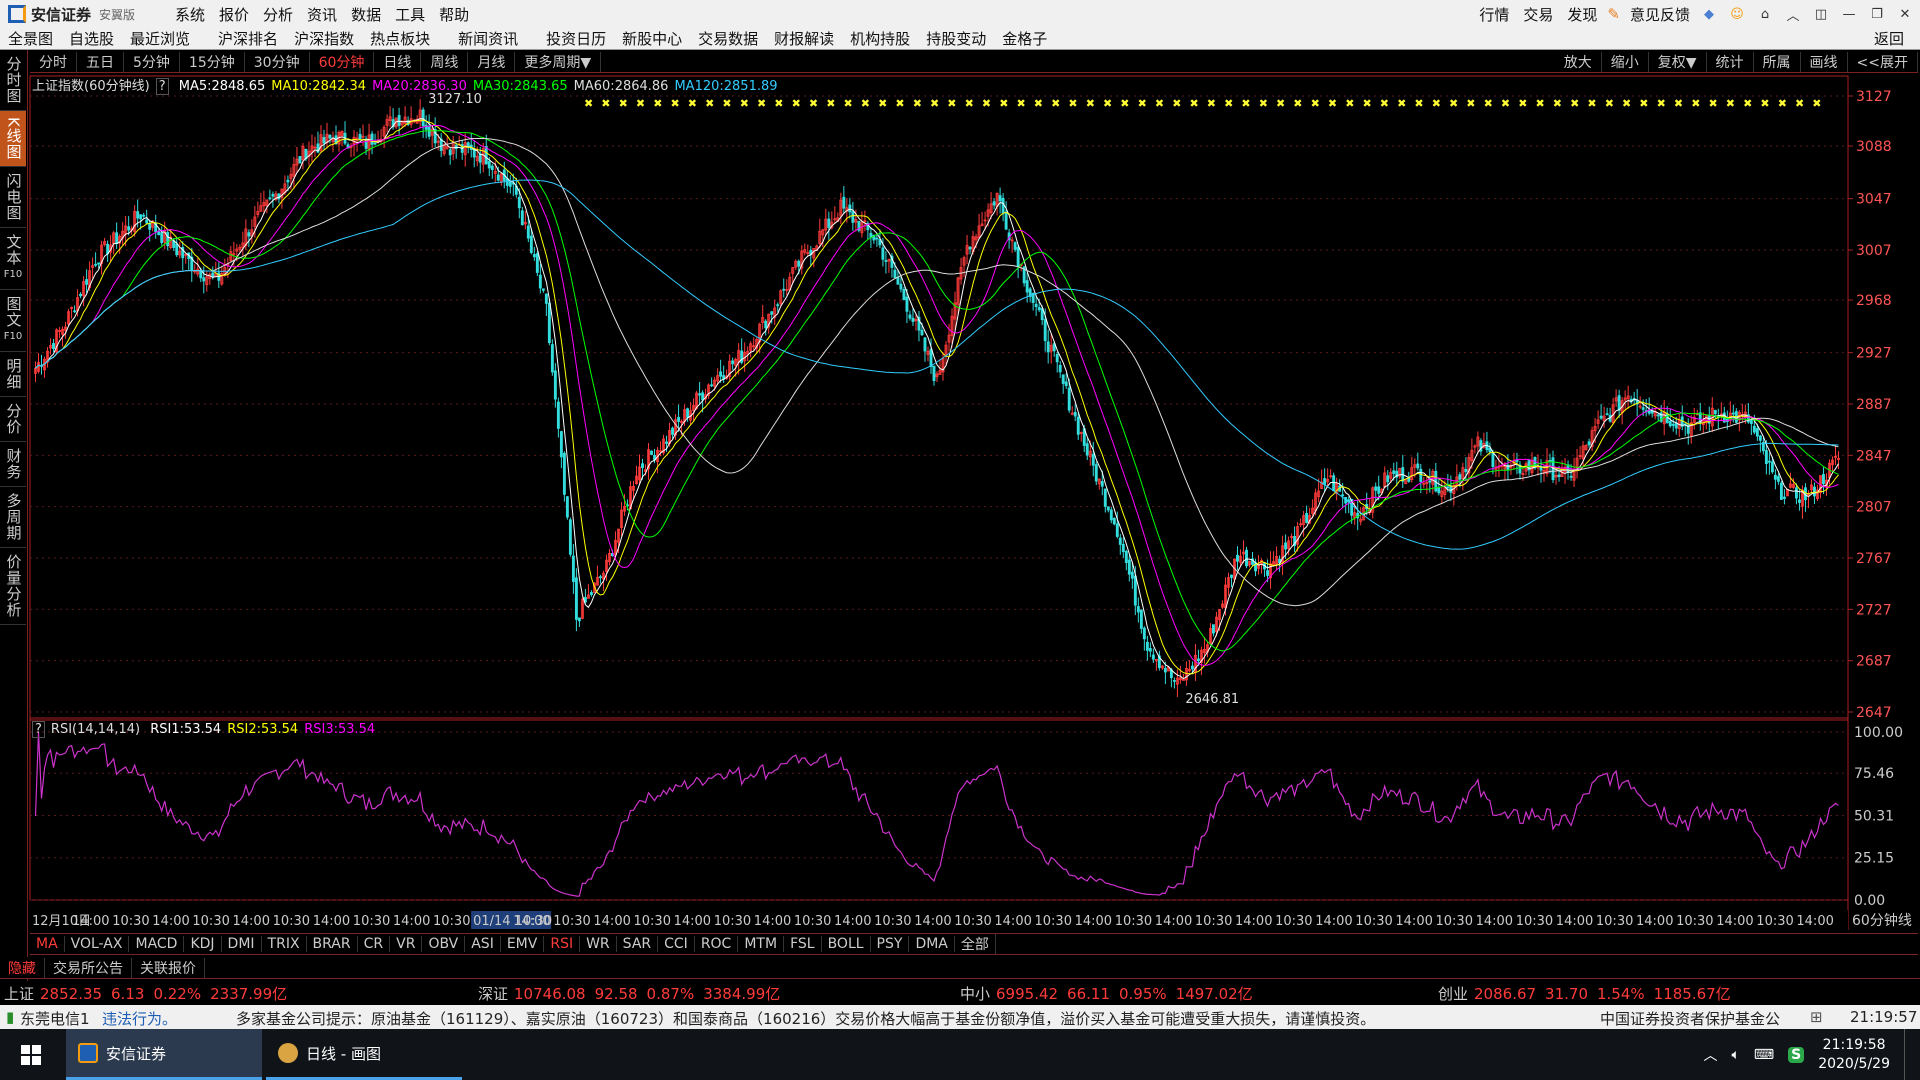 The image size is (1920, 1080). What do you see at coordinates (890, 944) in the screenshot?
I see `indicator-tab-20: PSY` at bounding box center [890, 944].